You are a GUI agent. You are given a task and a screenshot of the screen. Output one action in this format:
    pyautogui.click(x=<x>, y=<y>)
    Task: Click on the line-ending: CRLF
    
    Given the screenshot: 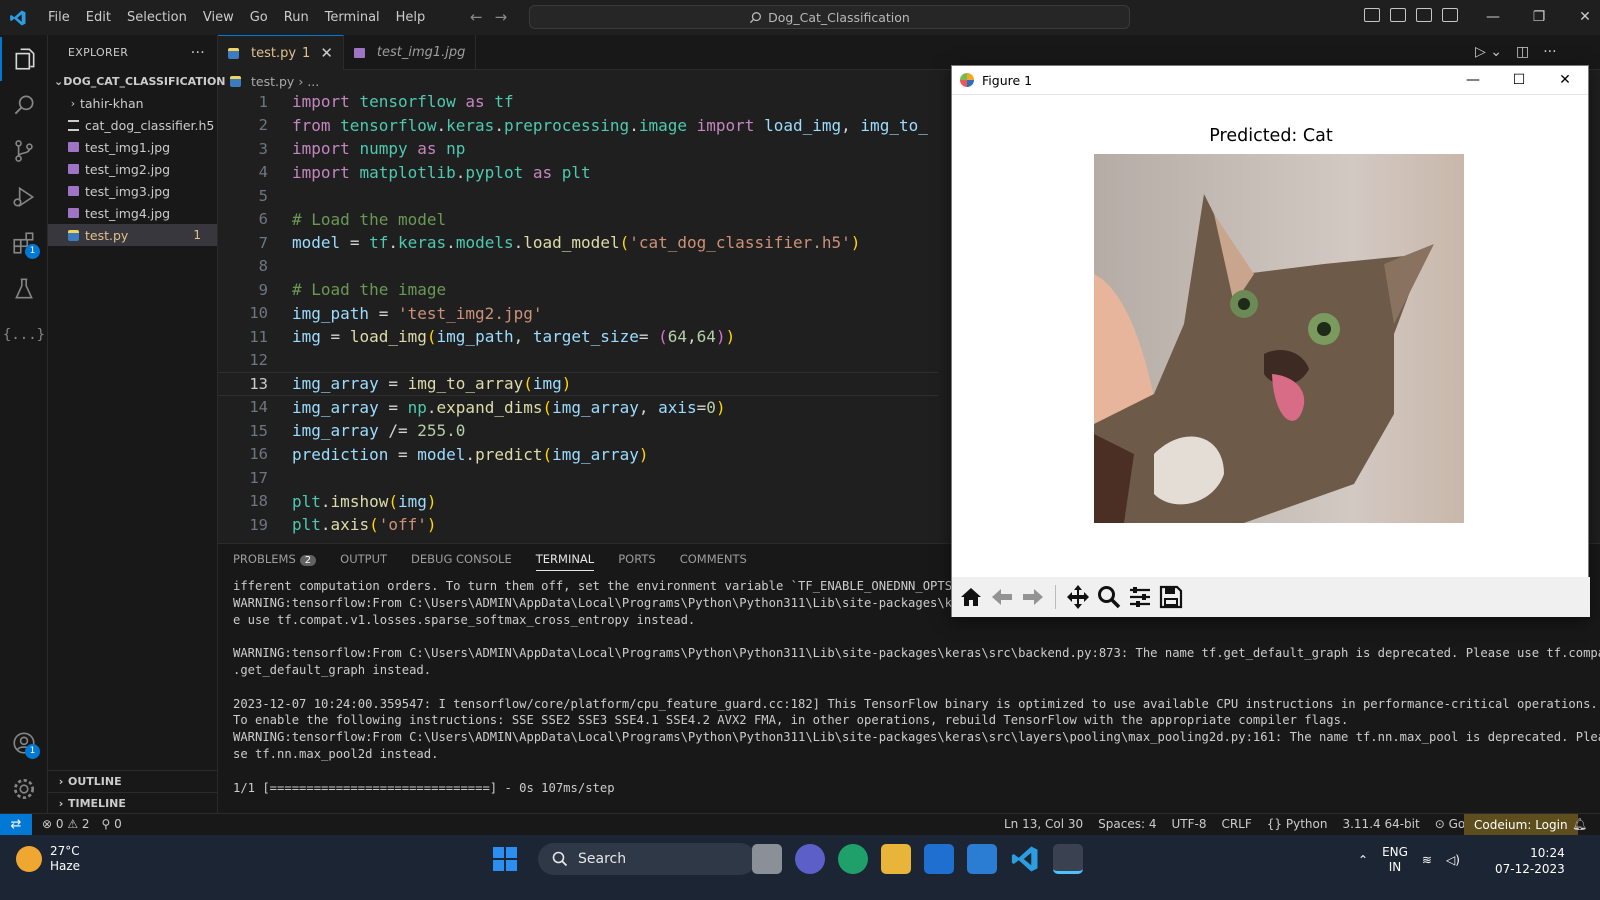 What is the action you would take?
    pyautogui.click(x=1236, y=824)
    